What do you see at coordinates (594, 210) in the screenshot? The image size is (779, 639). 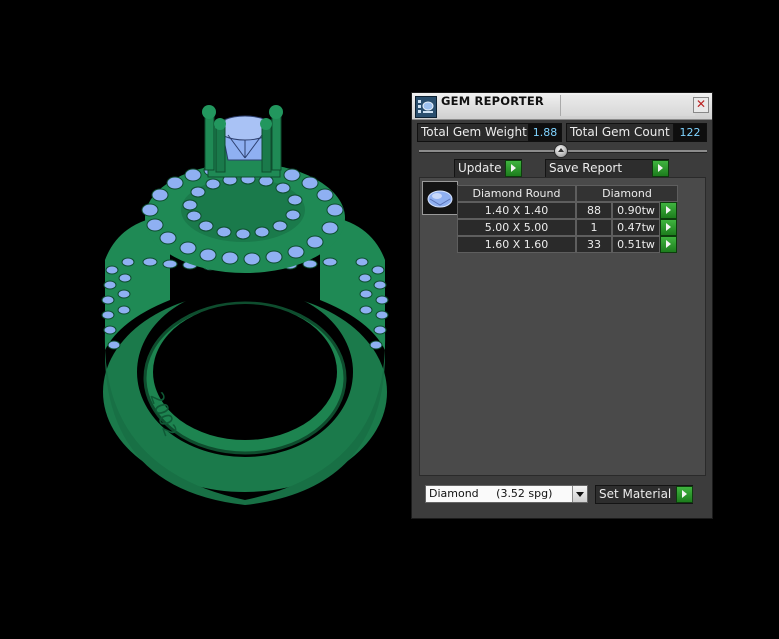 I see `gem-count: 88` at bounding box center [594, 210].